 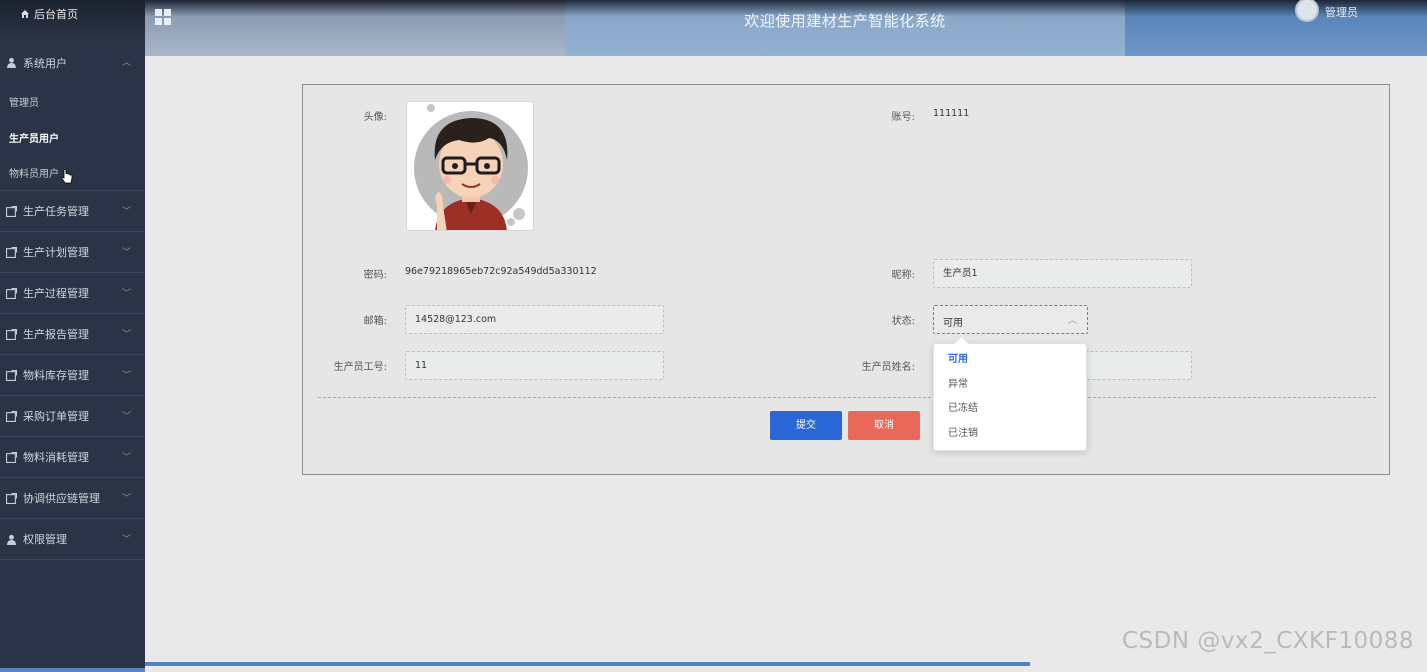 I want to click on nickname-field: 生产员1, so click(x=1062, y=273).